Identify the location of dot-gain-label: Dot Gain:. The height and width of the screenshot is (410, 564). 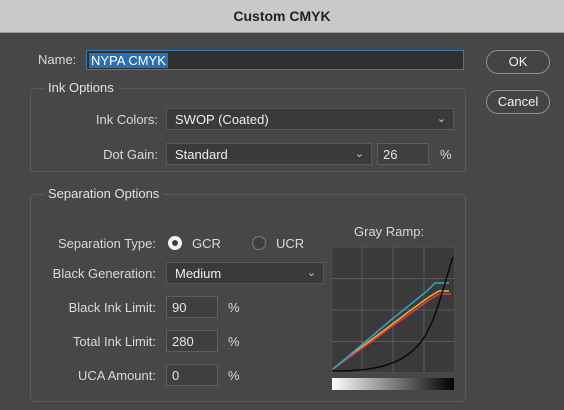
(130, 154).